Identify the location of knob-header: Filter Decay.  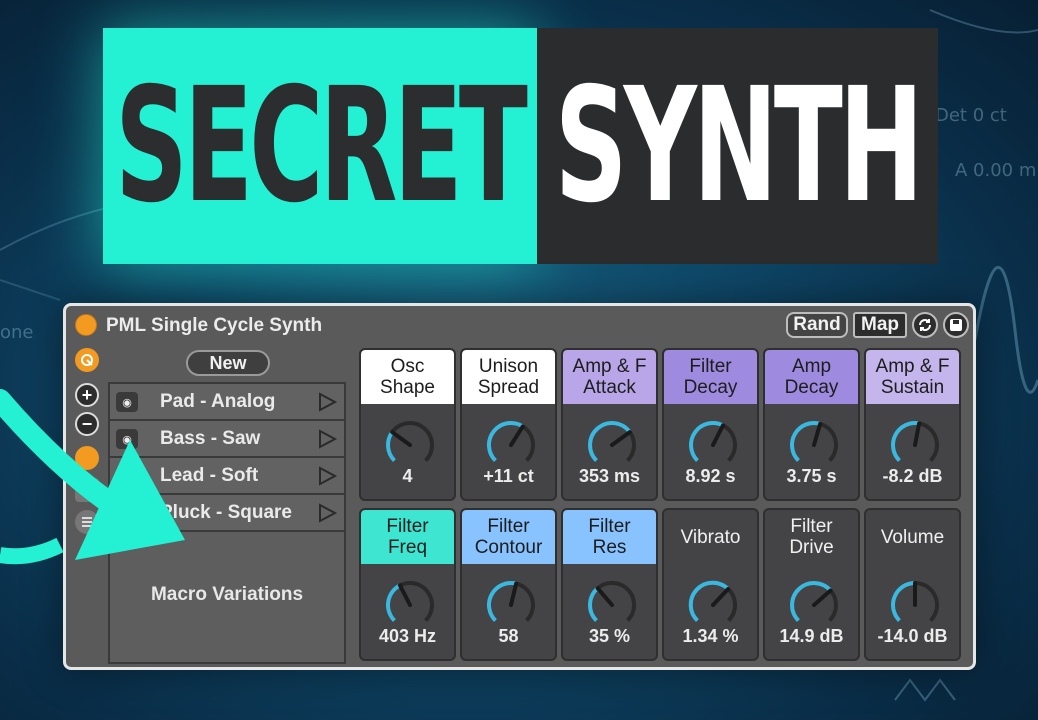
(710, 377).